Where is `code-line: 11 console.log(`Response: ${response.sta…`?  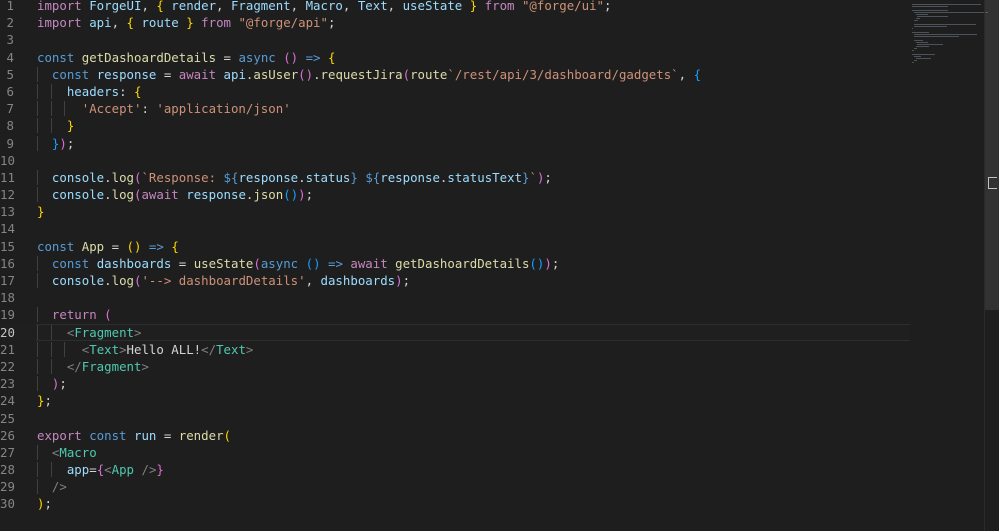 code-line: 11 console.log(`Response: ${response.sta… is located at coordinates (455, 177).